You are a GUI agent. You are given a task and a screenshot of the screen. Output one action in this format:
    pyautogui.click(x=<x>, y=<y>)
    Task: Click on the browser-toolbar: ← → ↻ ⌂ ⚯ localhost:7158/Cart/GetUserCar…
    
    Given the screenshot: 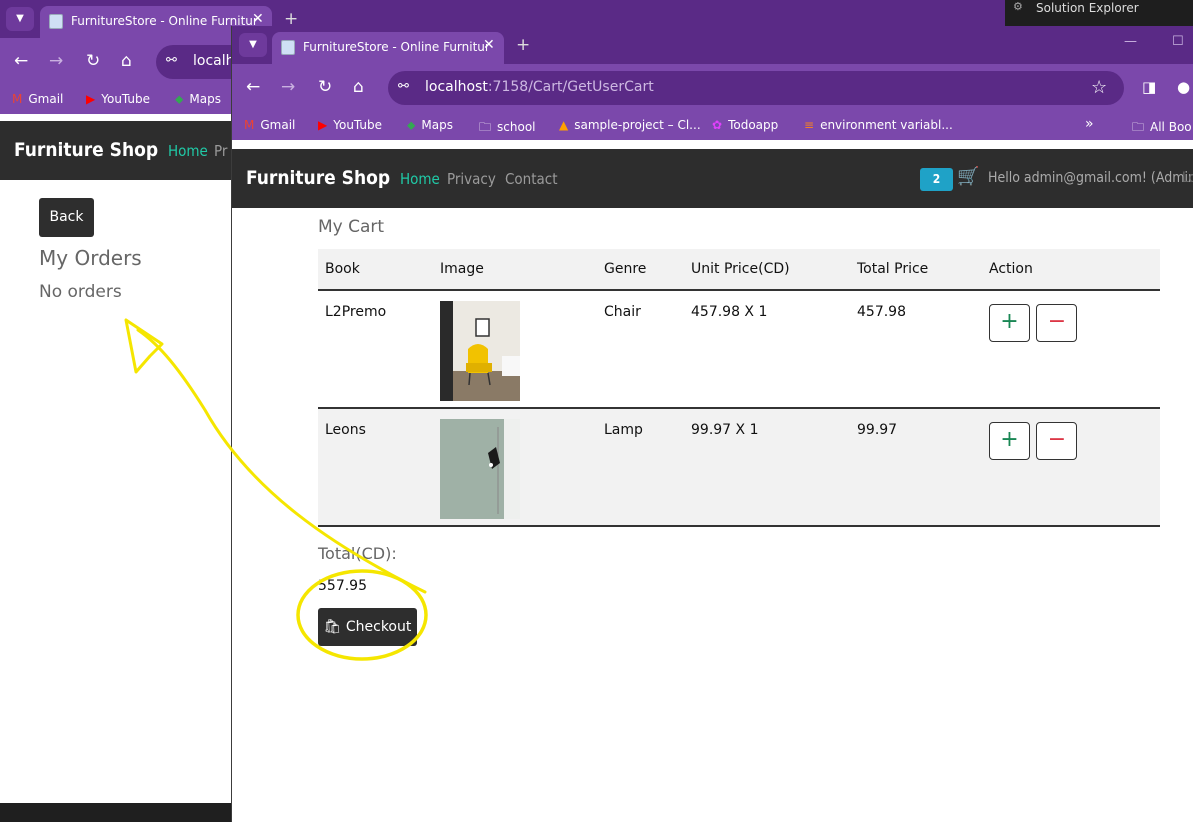 What is the action you would take?
    pyautogui.click(x=712, y=88)
    